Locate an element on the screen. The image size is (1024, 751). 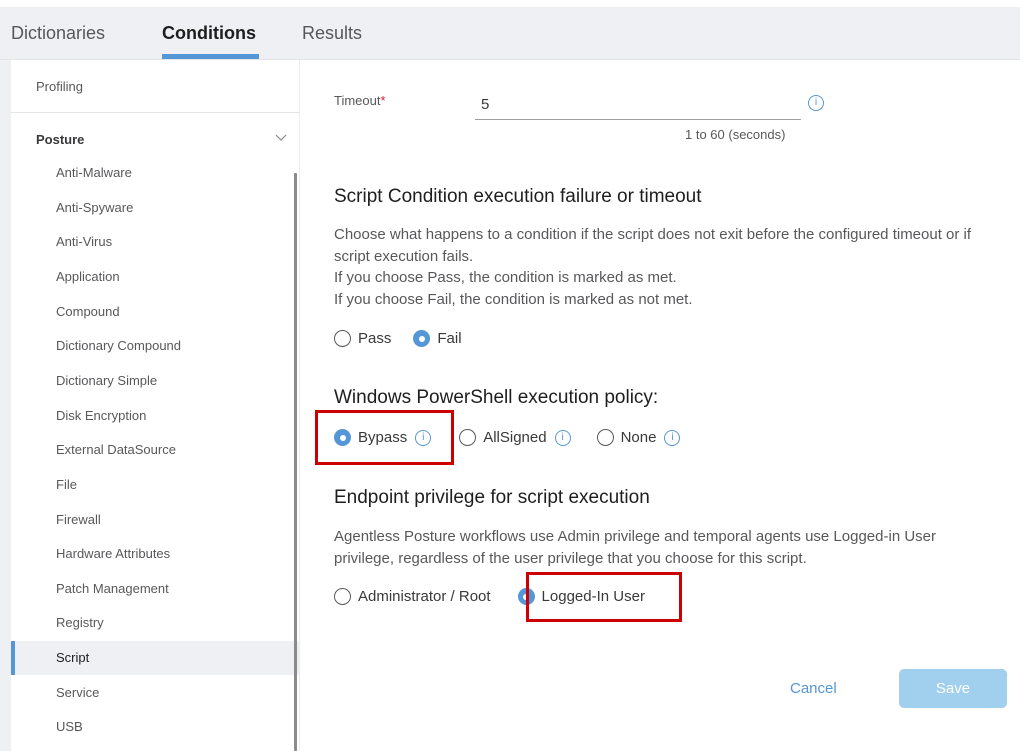
timeout-label: Timeout* is located at coordinates (360, 100).